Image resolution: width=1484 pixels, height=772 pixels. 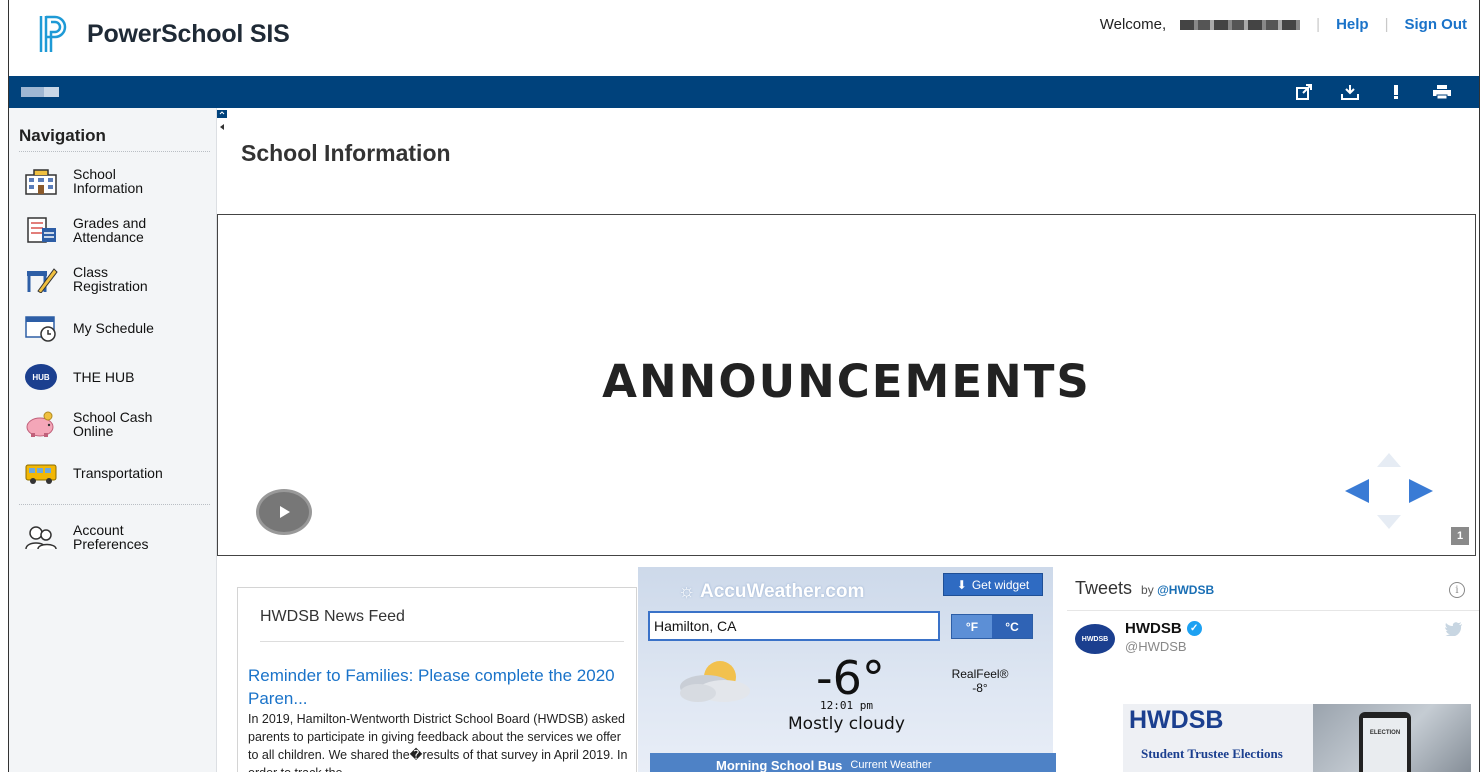 What do you see at coordinates (113, 424) in the screenshot?
I see `sidebar-item-label: School Cash Online` at bounding box center [113, 424].